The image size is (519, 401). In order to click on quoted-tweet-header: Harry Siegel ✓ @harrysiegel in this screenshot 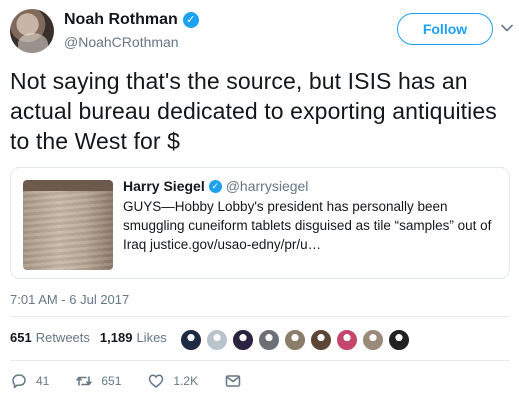, I will do `click(312, 186)`.